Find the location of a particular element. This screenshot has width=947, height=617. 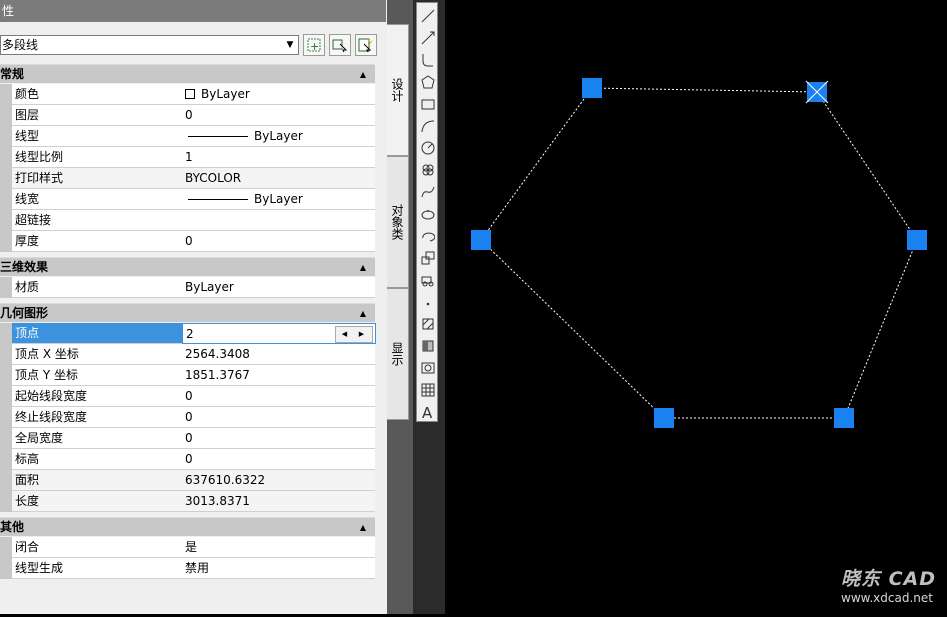

prop-row-elevation: 标高 0 is located at coordinates (187, 459).